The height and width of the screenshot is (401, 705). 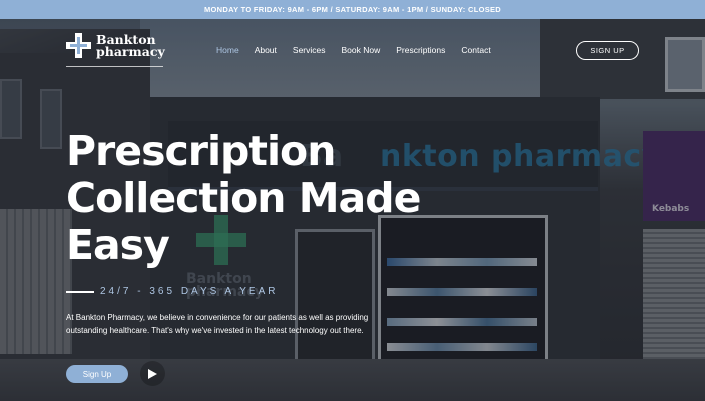 I want to click on site-logo: Bankton pharmacy, so click(x=115, y=45).